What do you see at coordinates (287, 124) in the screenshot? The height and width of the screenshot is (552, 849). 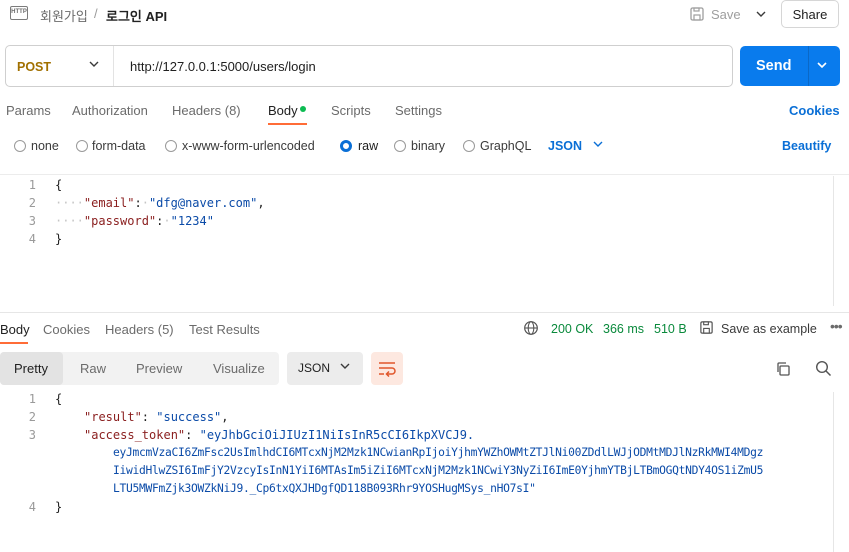 I see `active-tab-underline` at bounding box center [287, 124].